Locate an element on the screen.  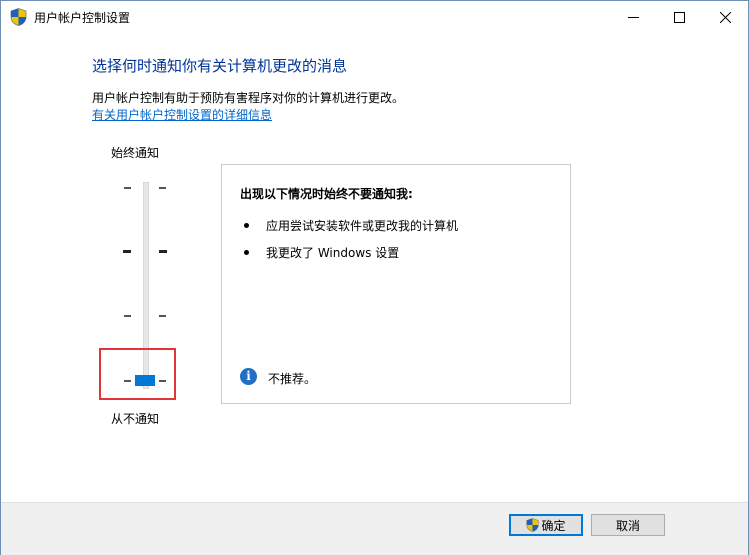
list-item-text: 应用尝试安装软件或更改我的计算机 is located at coordinates (362, 226).